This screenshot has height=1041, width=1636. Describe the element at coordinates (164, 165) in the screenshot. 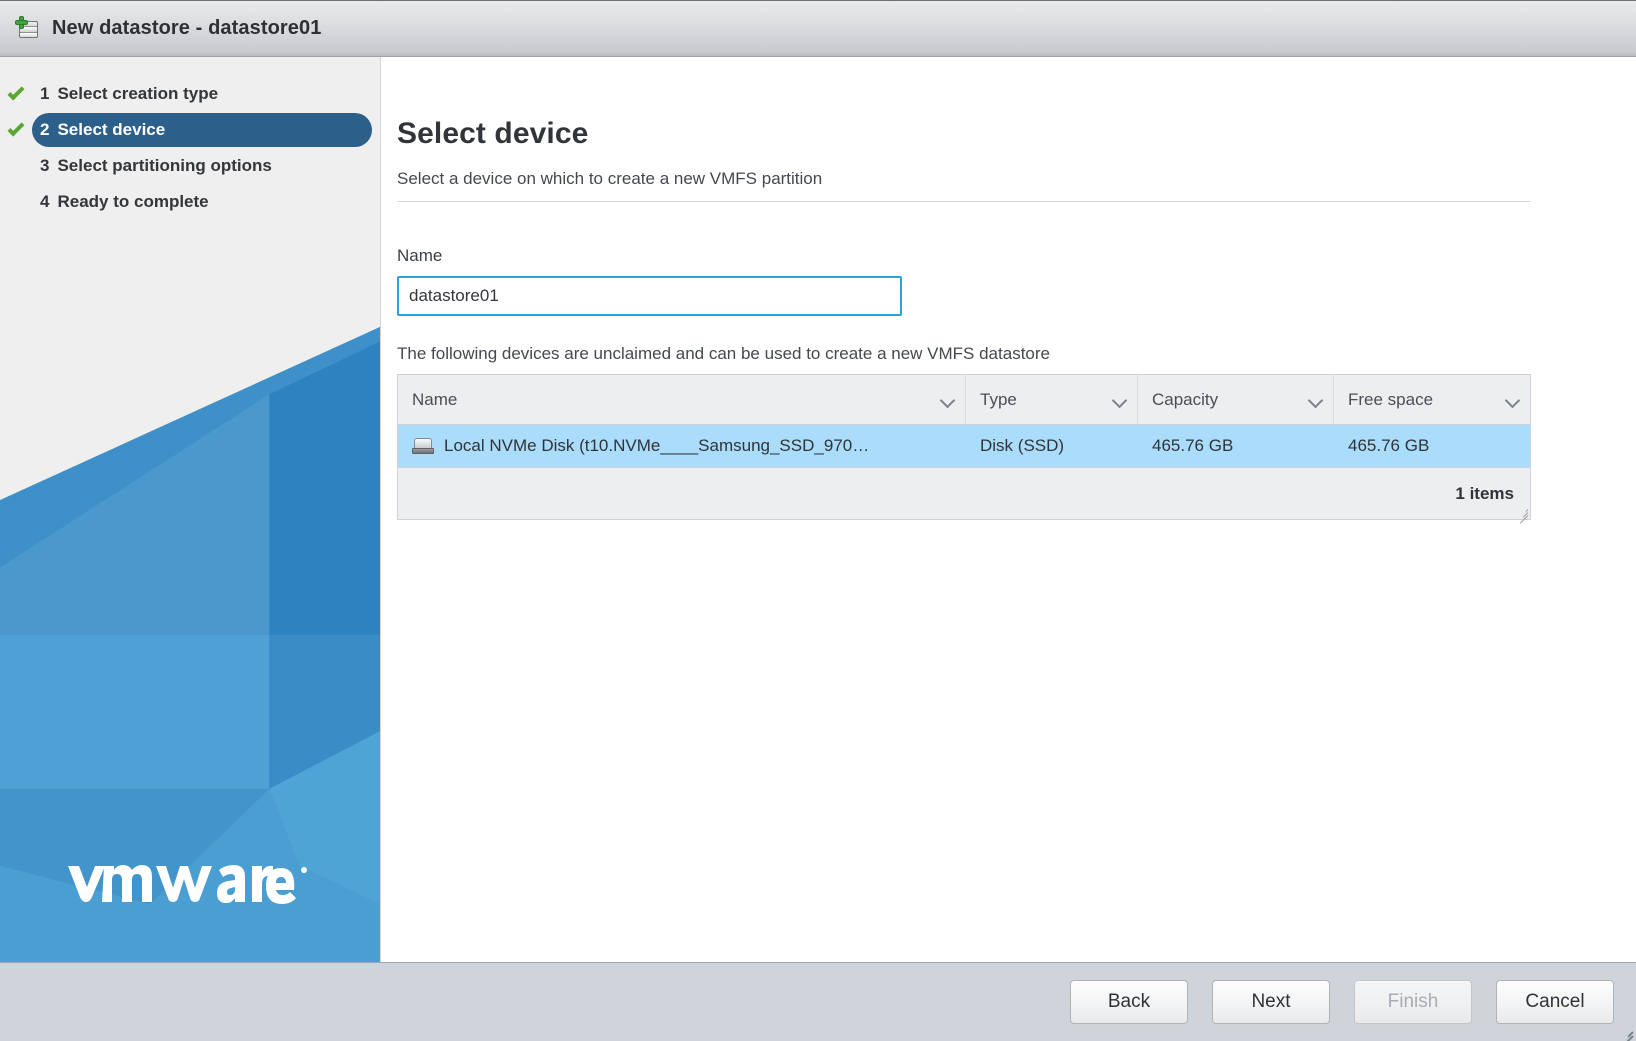

I see `step-label: Select partitioning options` at that location.